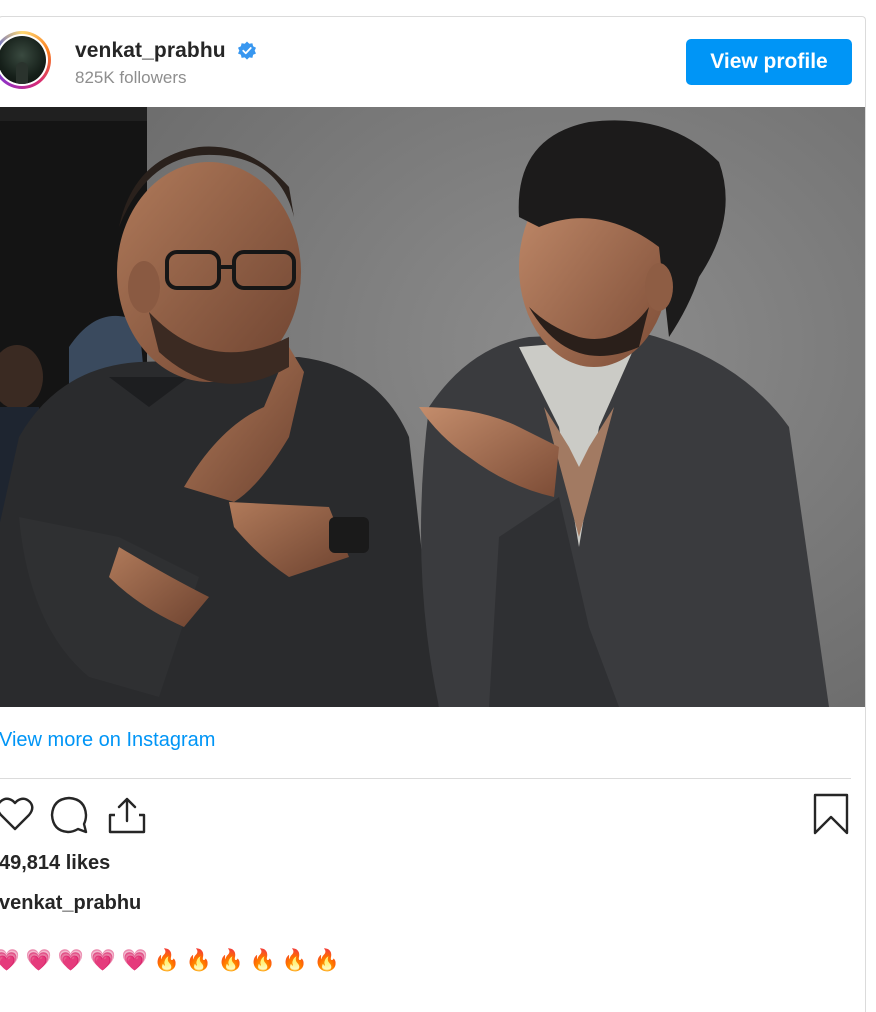 The image size is (876, 1012). I want to click on divider, so click(425, 778).